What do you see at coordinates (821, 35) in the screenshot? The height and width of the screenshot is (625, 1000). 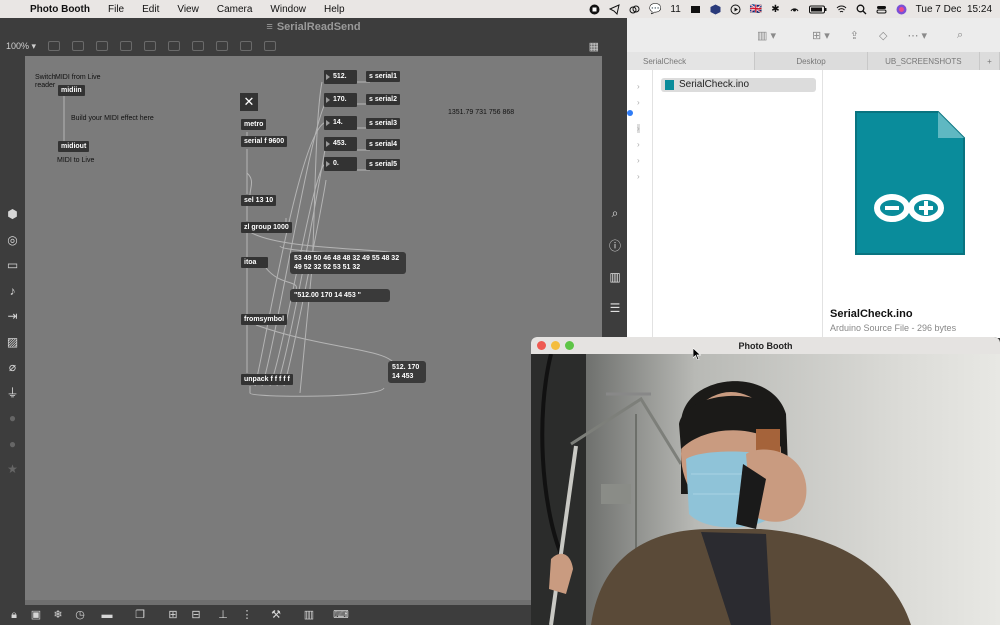 I see `group-icon: ⊞ ▾` at bounding box center [821, 35].